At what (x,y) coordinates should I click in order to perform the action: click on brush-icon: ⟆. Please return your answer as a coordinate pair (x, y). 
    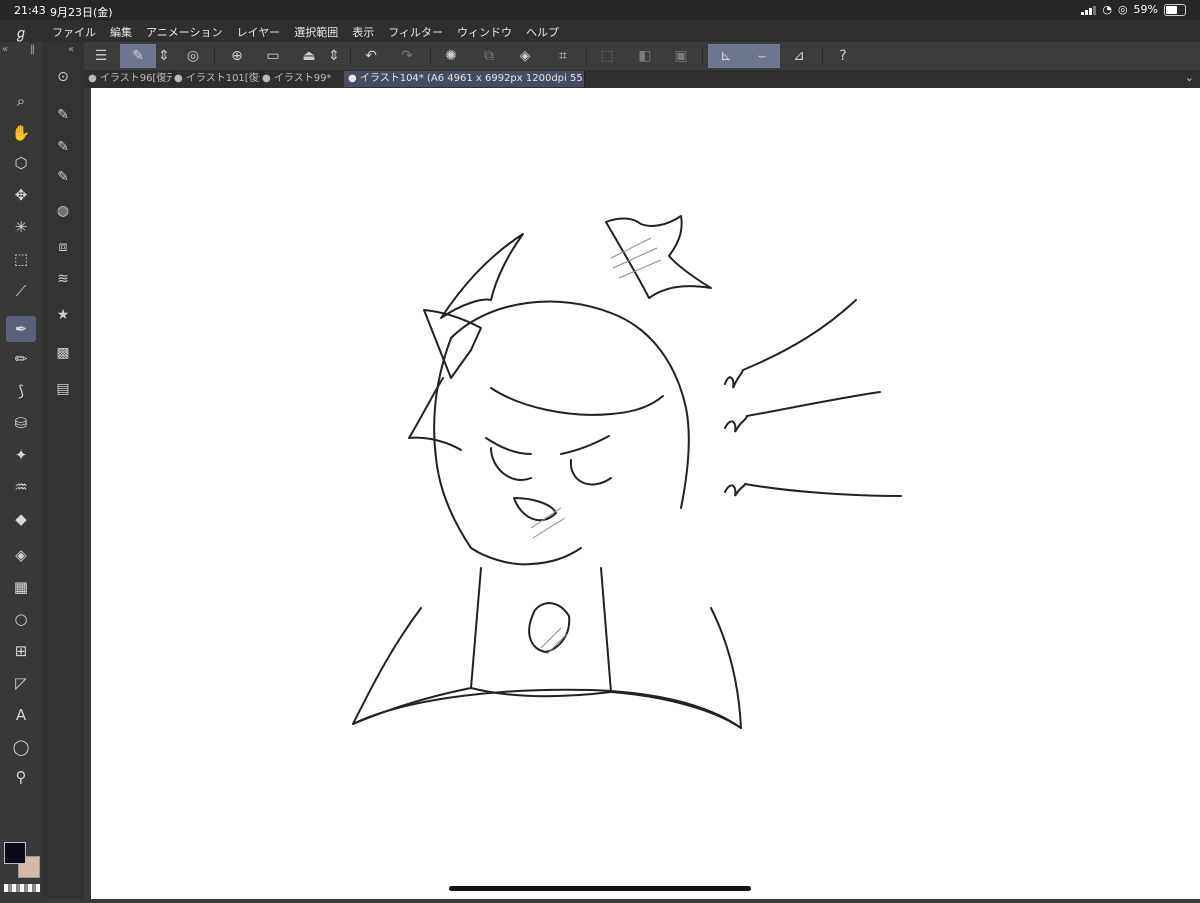
    Looking at the image, I should click on (21, 391).